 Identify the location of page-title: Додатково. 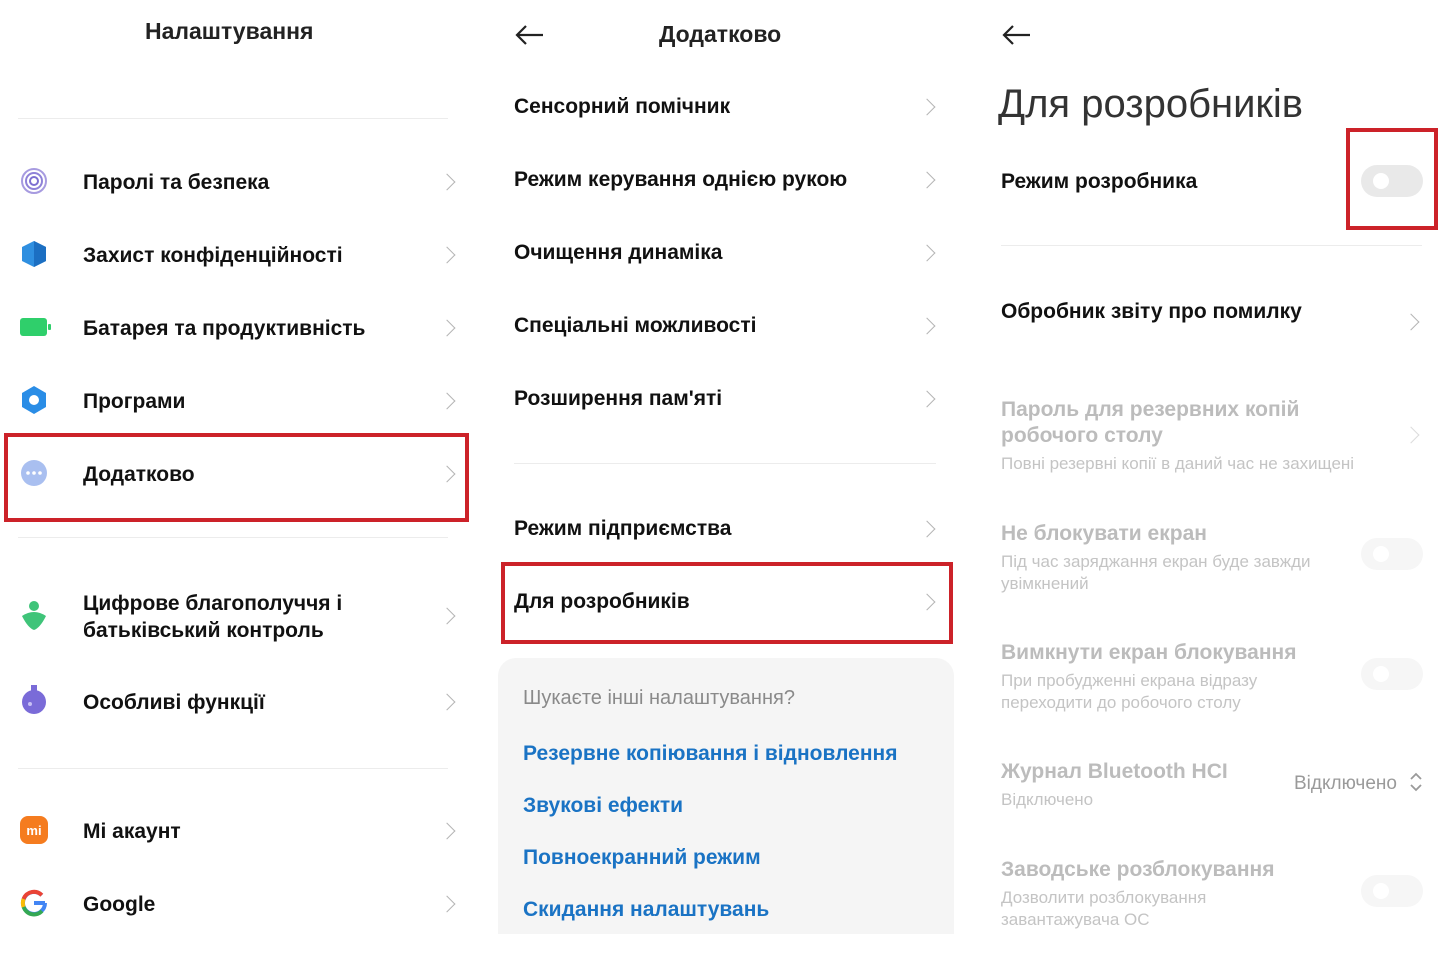
(720, 34).